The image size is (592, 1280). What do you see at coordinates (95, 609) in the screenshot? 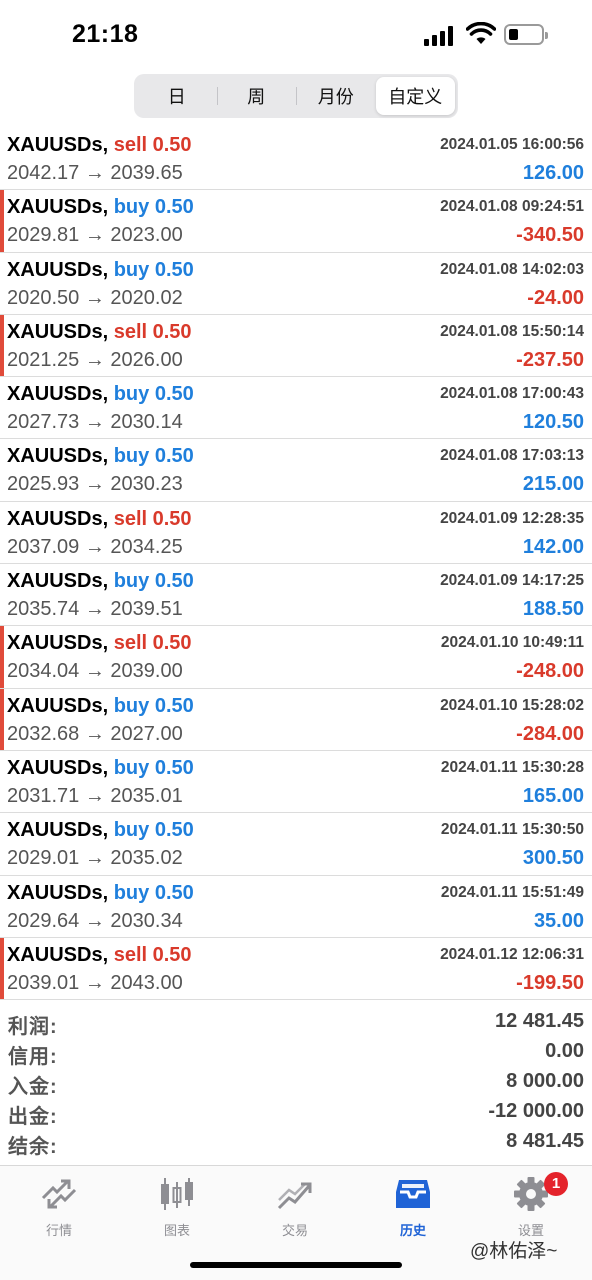
I see `trade-prices: 2035.74 → 2039.51` at bounding box center [95, 609].